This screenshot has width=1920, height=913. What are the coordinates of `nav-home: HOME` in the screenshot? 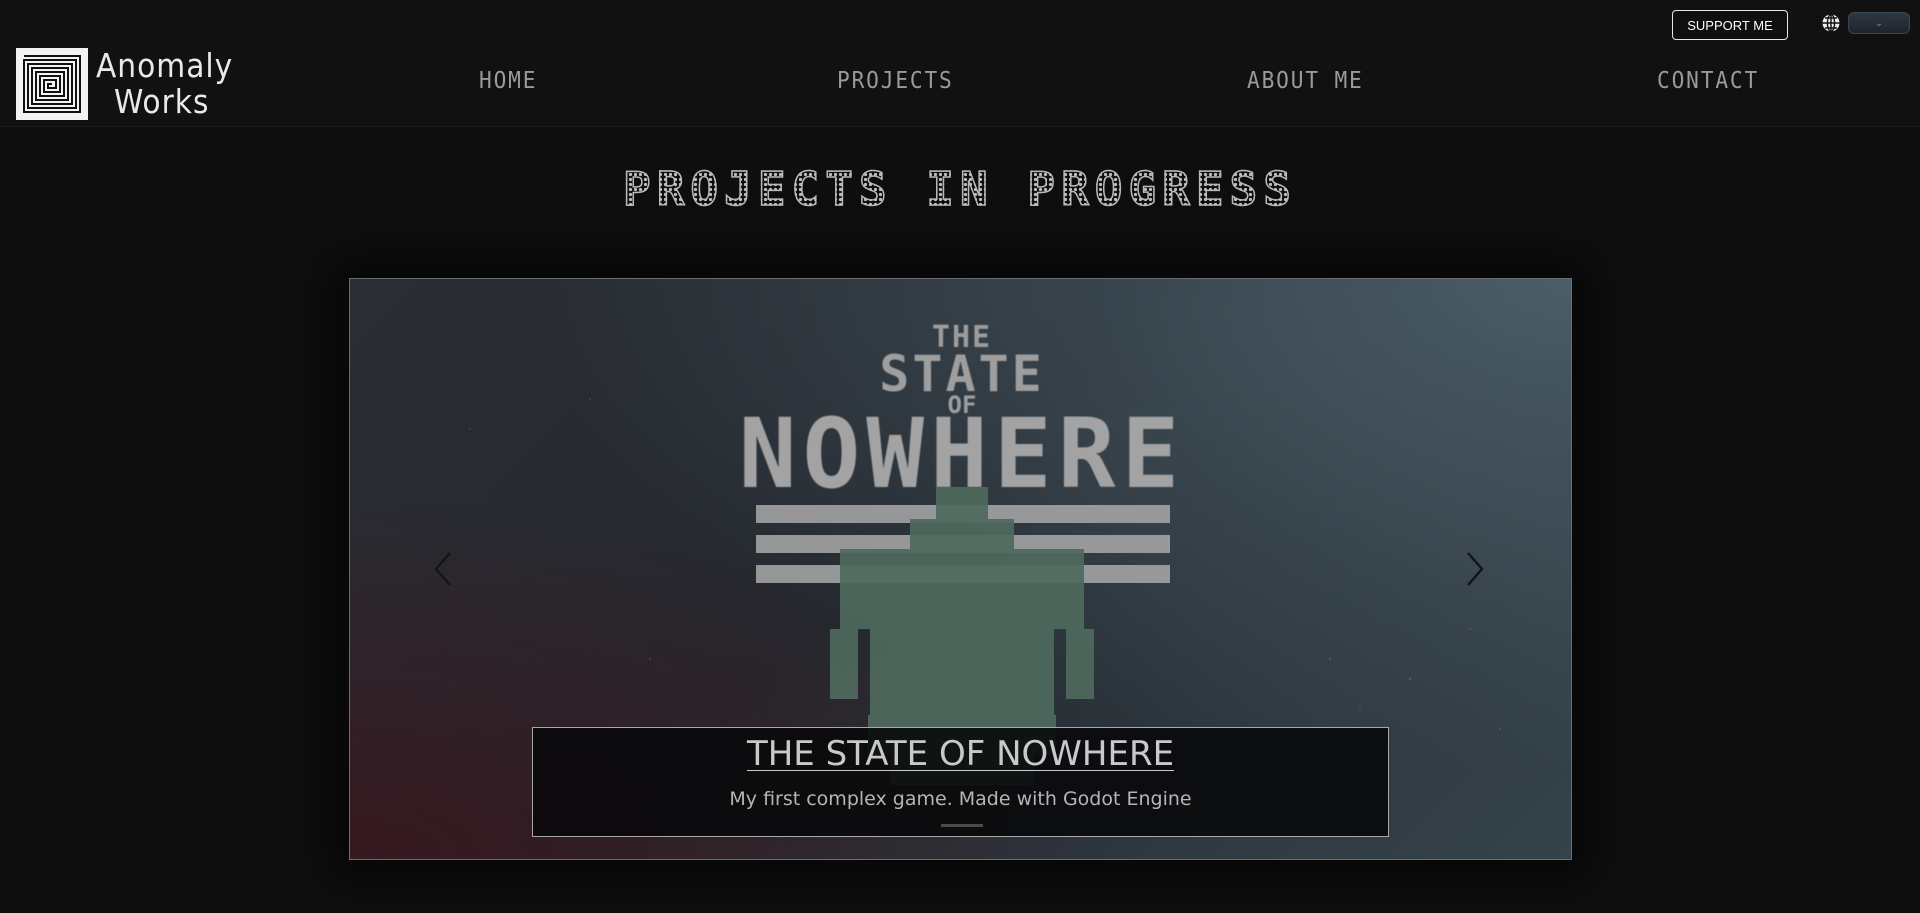 It's located at (508, 81).